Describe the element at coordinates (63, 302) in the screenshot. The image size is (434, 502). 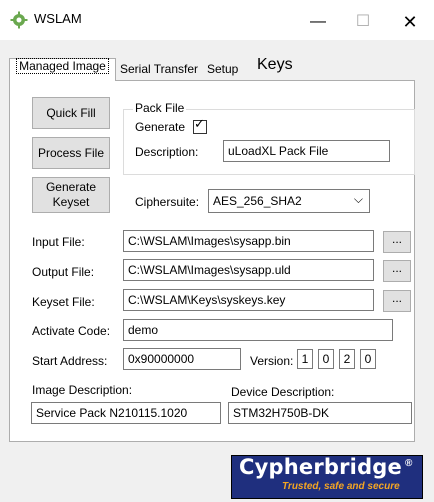
I see `keyset-file-label: Keyset File:` at that location.